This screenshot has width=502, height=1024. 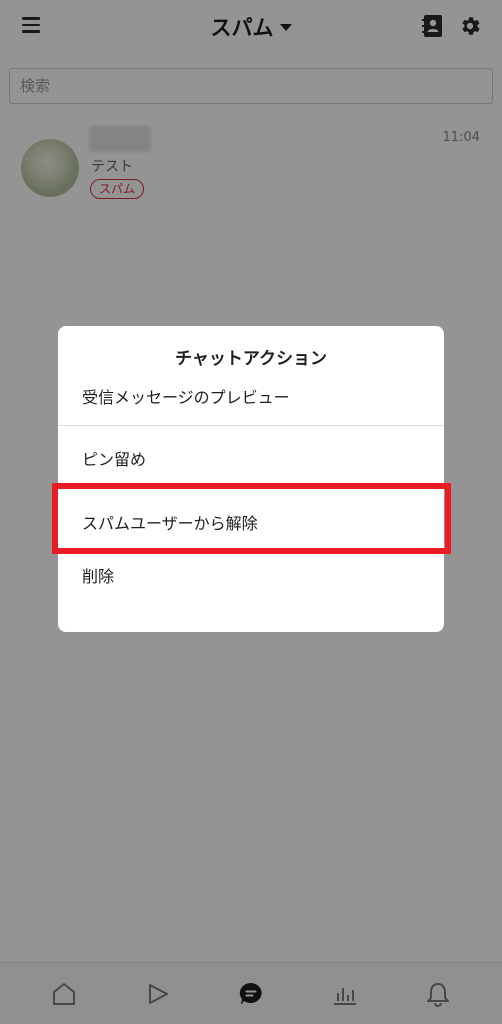 I want to click on highlight-annotation, so click(x=251, y=518).